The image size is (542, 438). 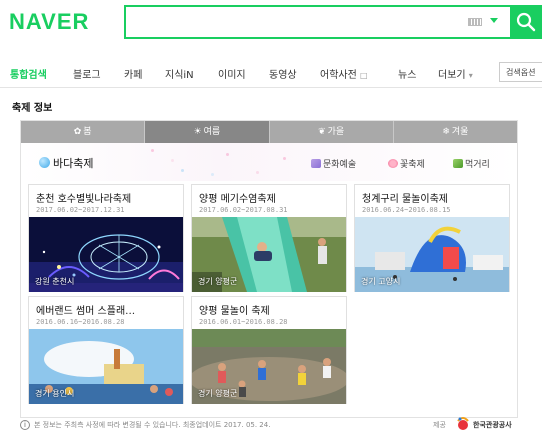 I want to click on theme-food: 먹거리, so click(x=471, y=163).